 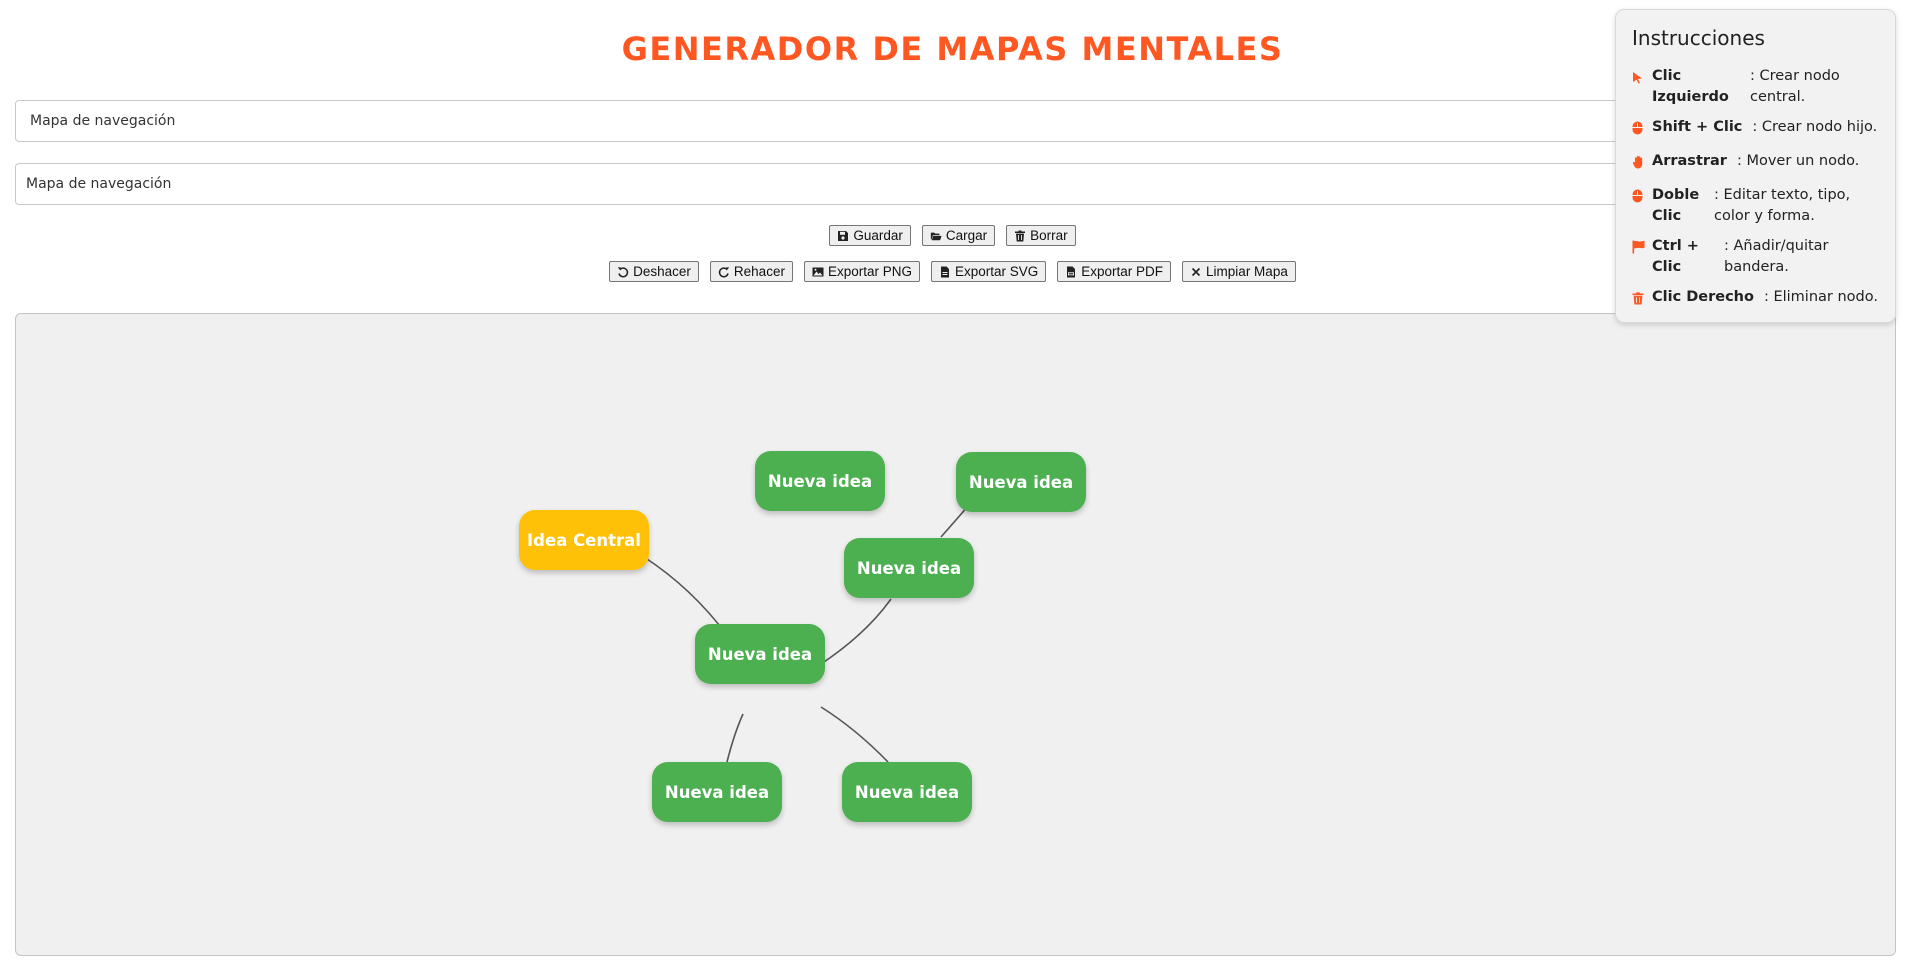 I want to click on instruction-desc: : Crear nodo central., so click(x=1795, y=86).